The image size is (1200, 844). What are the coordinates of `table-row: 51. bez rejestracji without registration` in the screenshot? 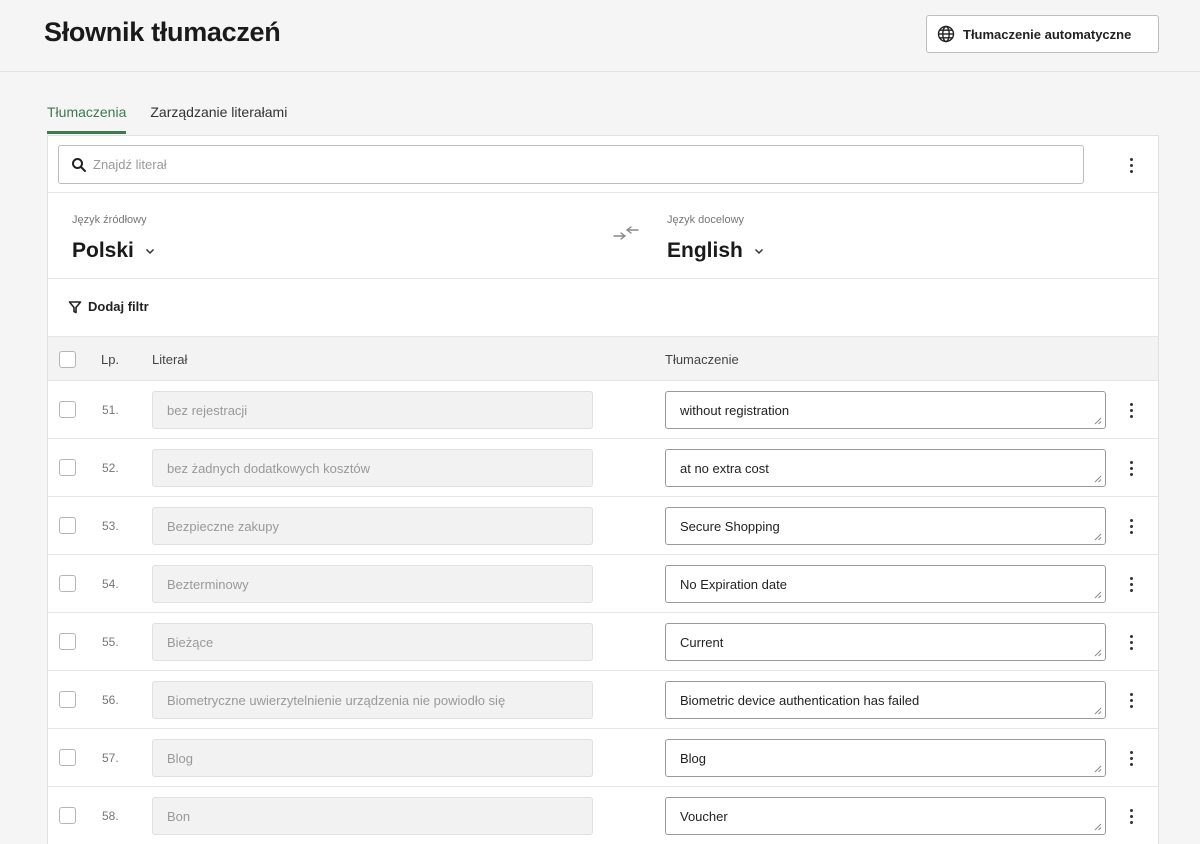 It's located at (603, 410).